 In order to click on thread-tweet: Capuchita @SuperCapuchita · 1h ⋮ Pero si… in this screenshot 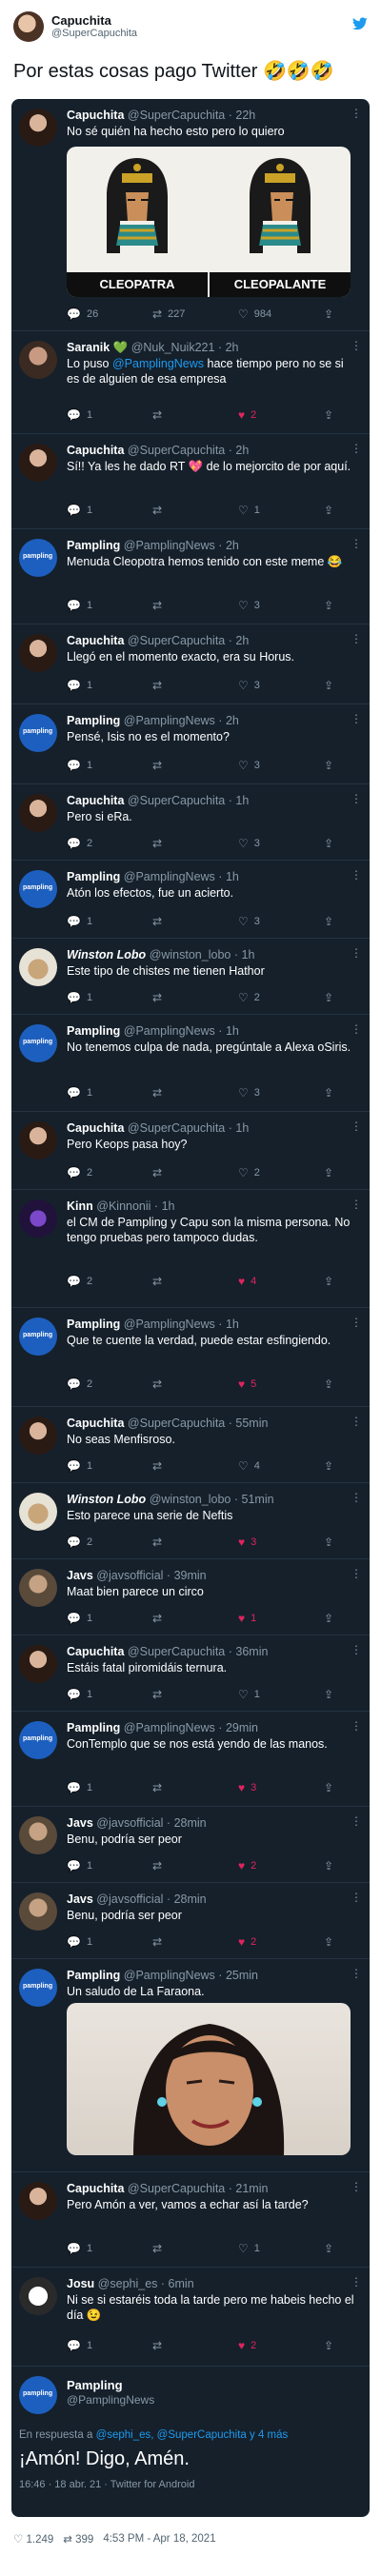, I will do `click(190, 822)`.